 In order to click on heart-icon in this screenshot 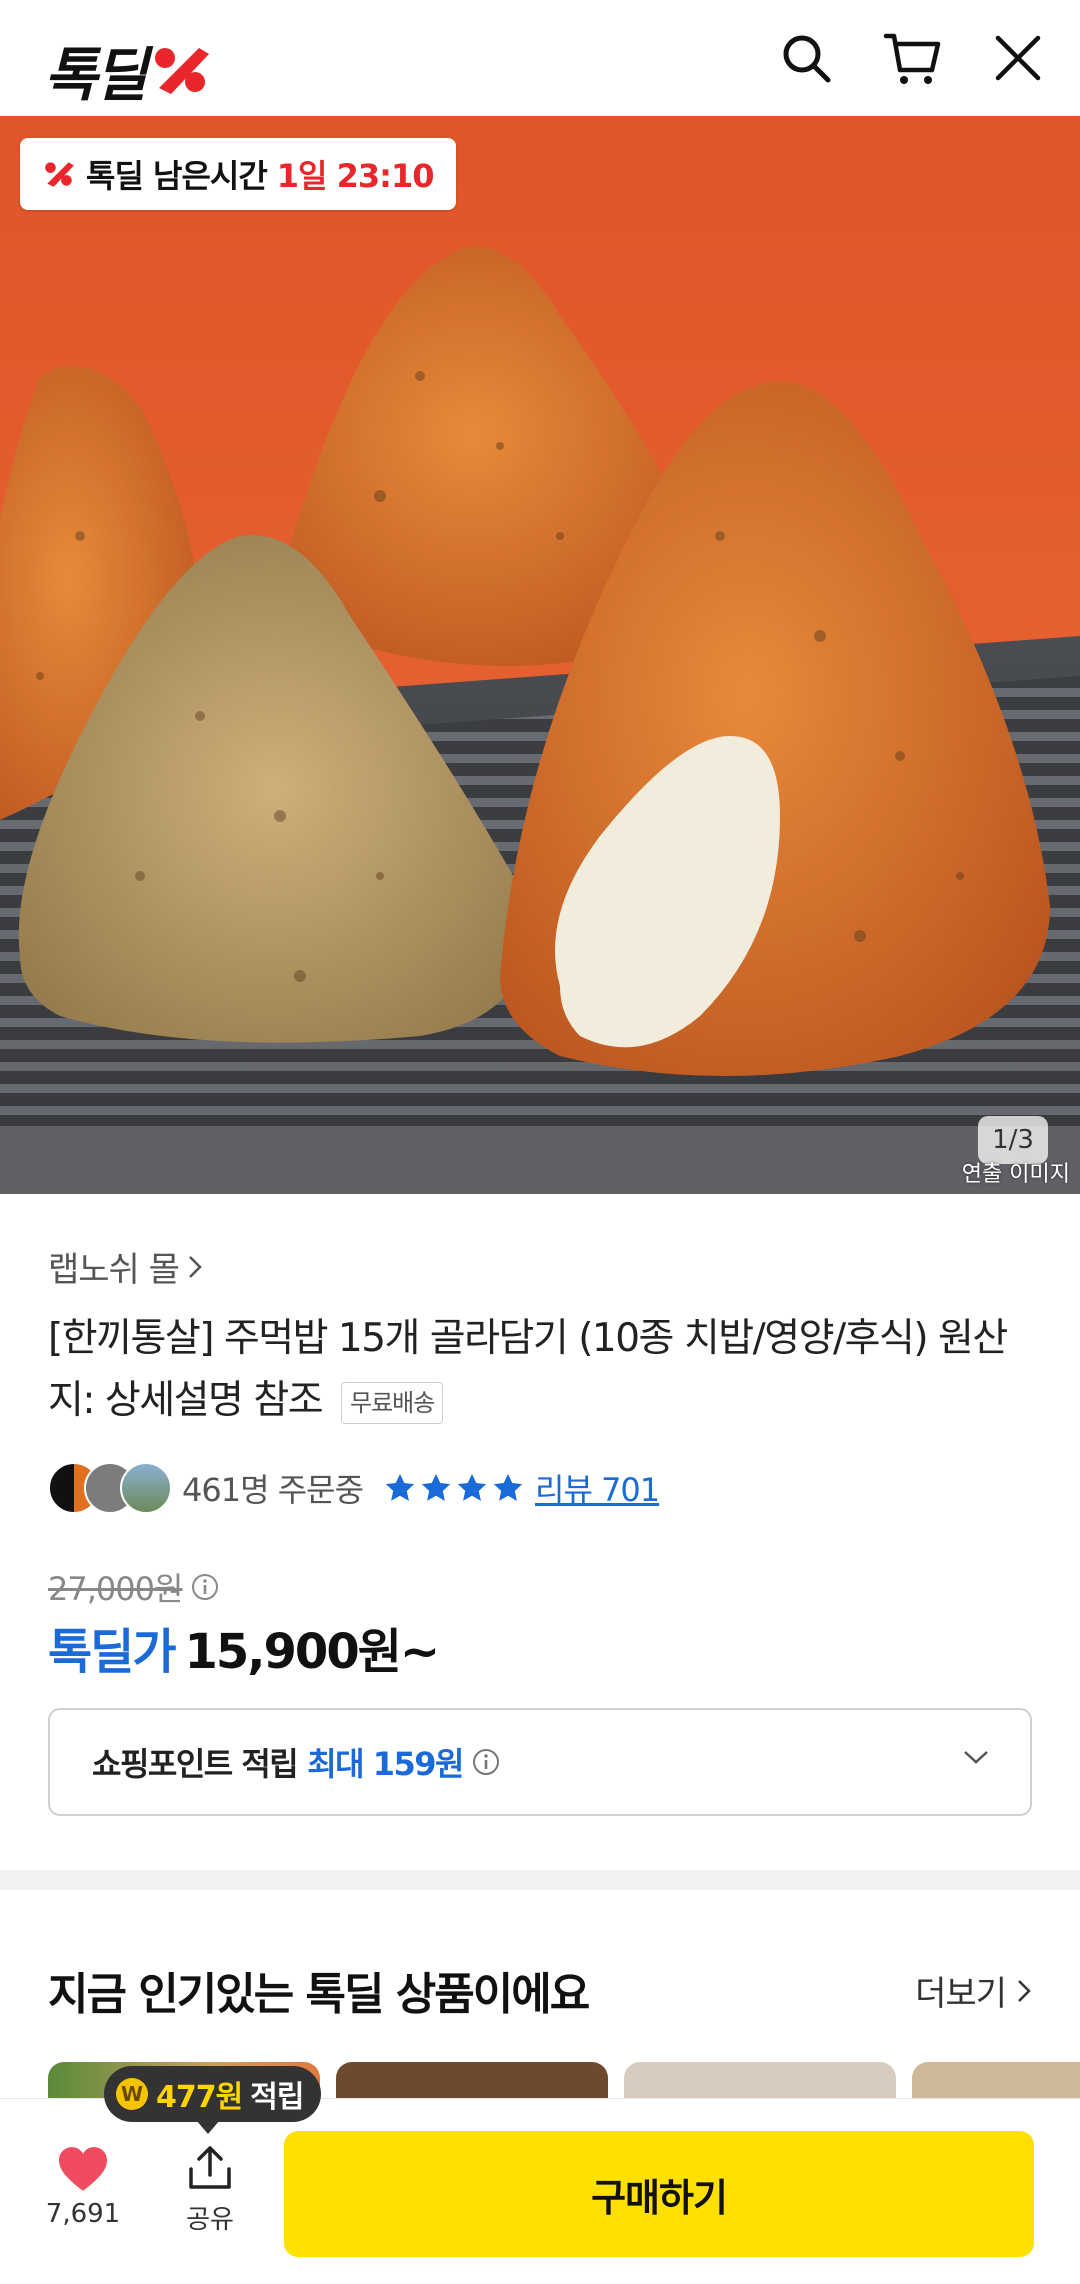, I will do `click(83, 2169)`.